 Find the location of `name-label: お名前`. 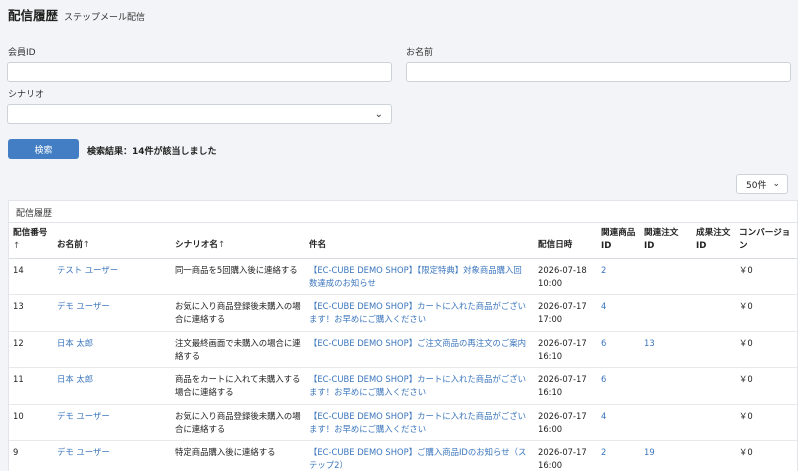

name-label: お名前 is located at coordinates (420, 53).